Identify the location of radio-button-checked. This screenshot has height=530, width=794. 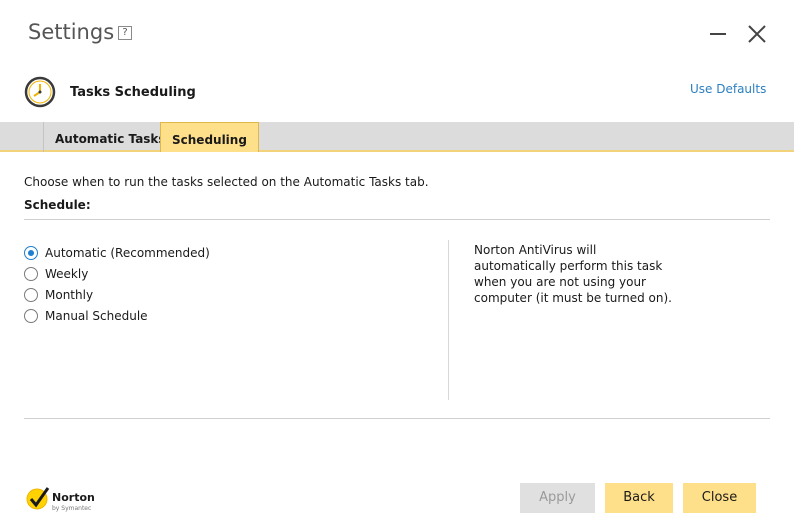
(31, 253).